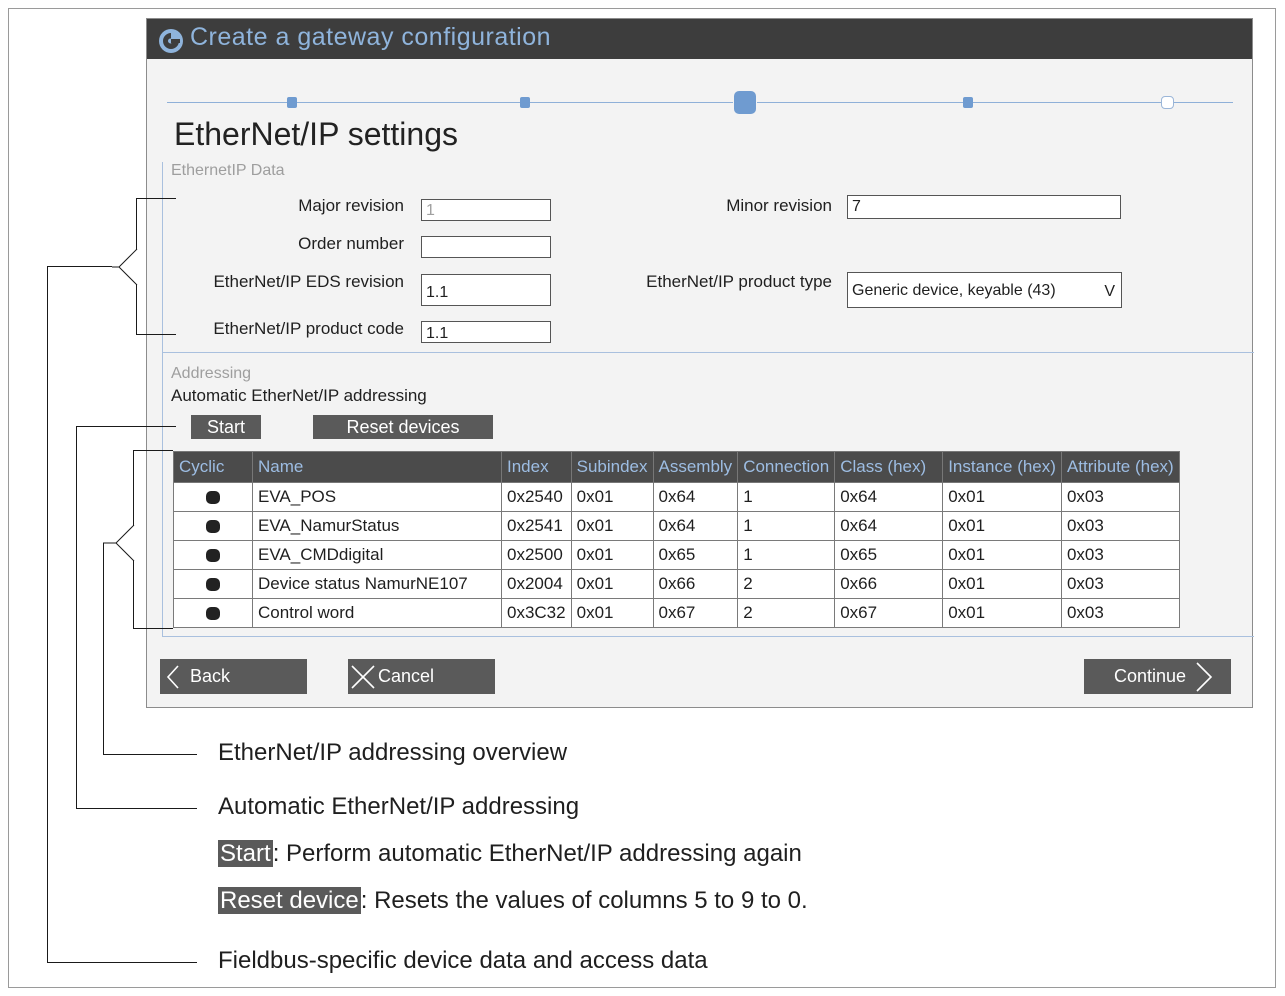 This screenshot has width=1285, height=996. What do you see at coordinates (695, 467) in the screenshot?
I see `col-assembly: Assembly` at bounding box center [695, 467].